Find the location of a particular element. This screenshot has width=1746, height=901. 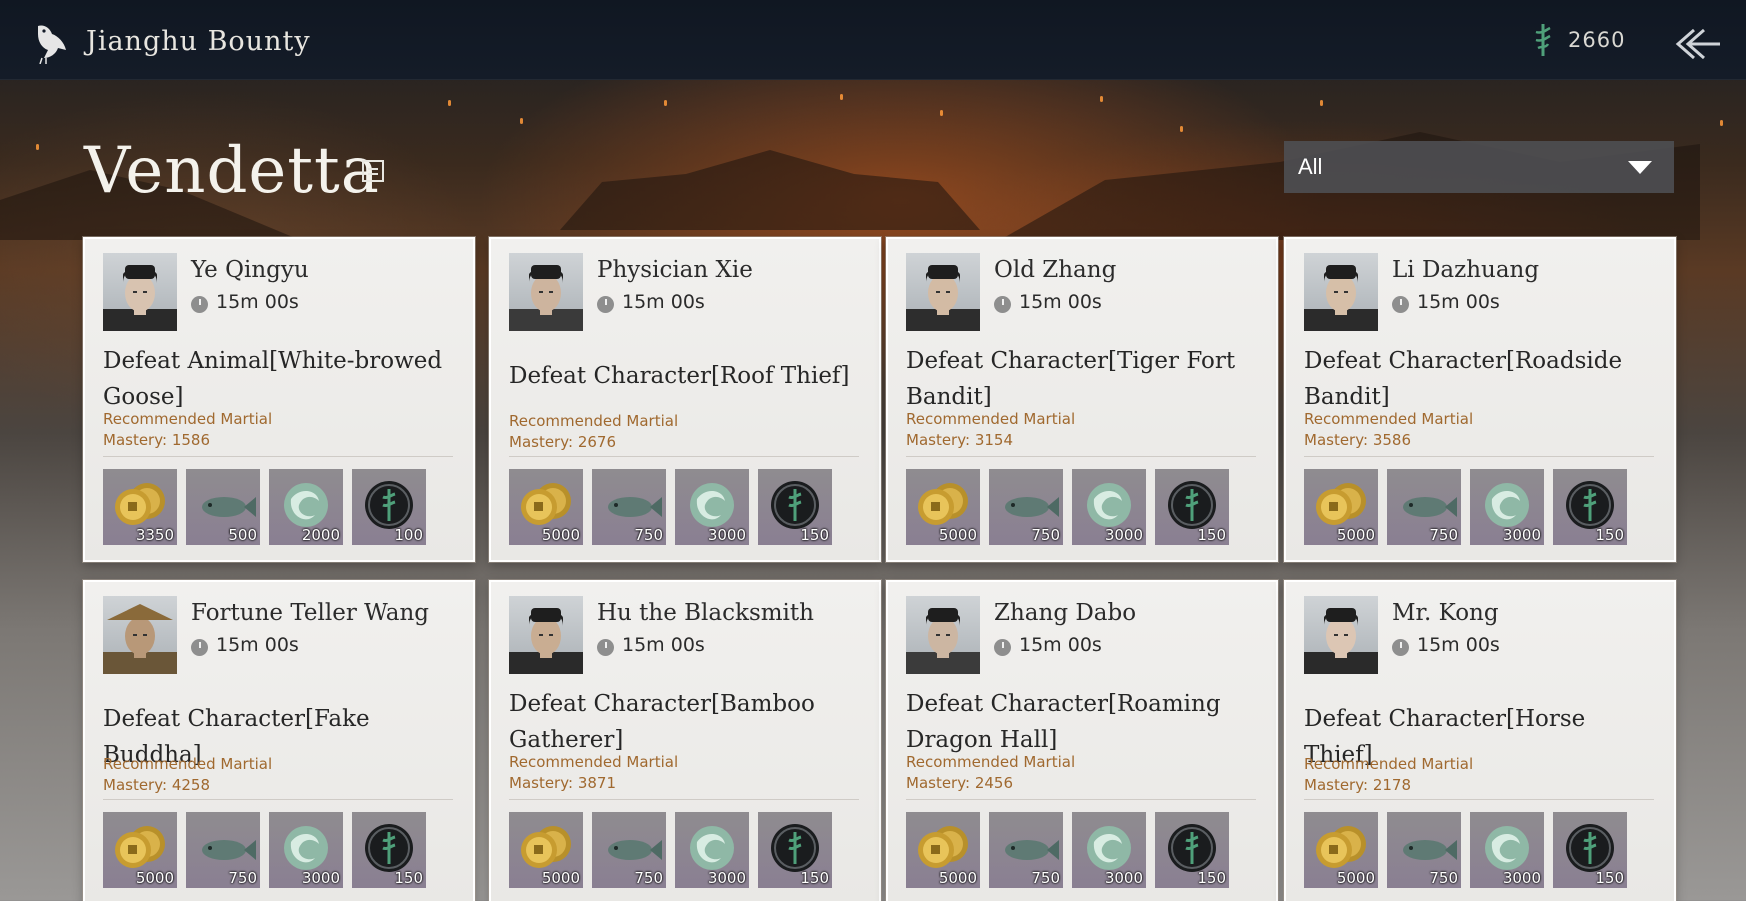

quest-objective: Defeat Character[Roaming Dragon Hall] is located at coordinates (1063, 722).